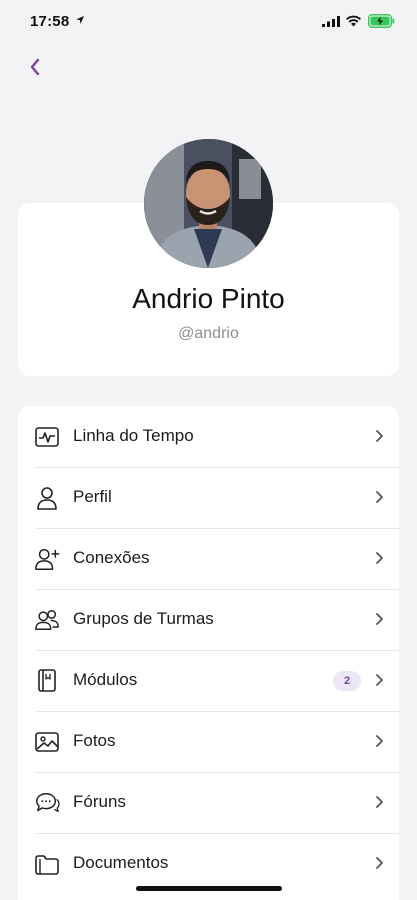 The width and height of the screenshot is (417, 900). I want to click on menu-item-modulos: Módulos 2, so click(208, 680).